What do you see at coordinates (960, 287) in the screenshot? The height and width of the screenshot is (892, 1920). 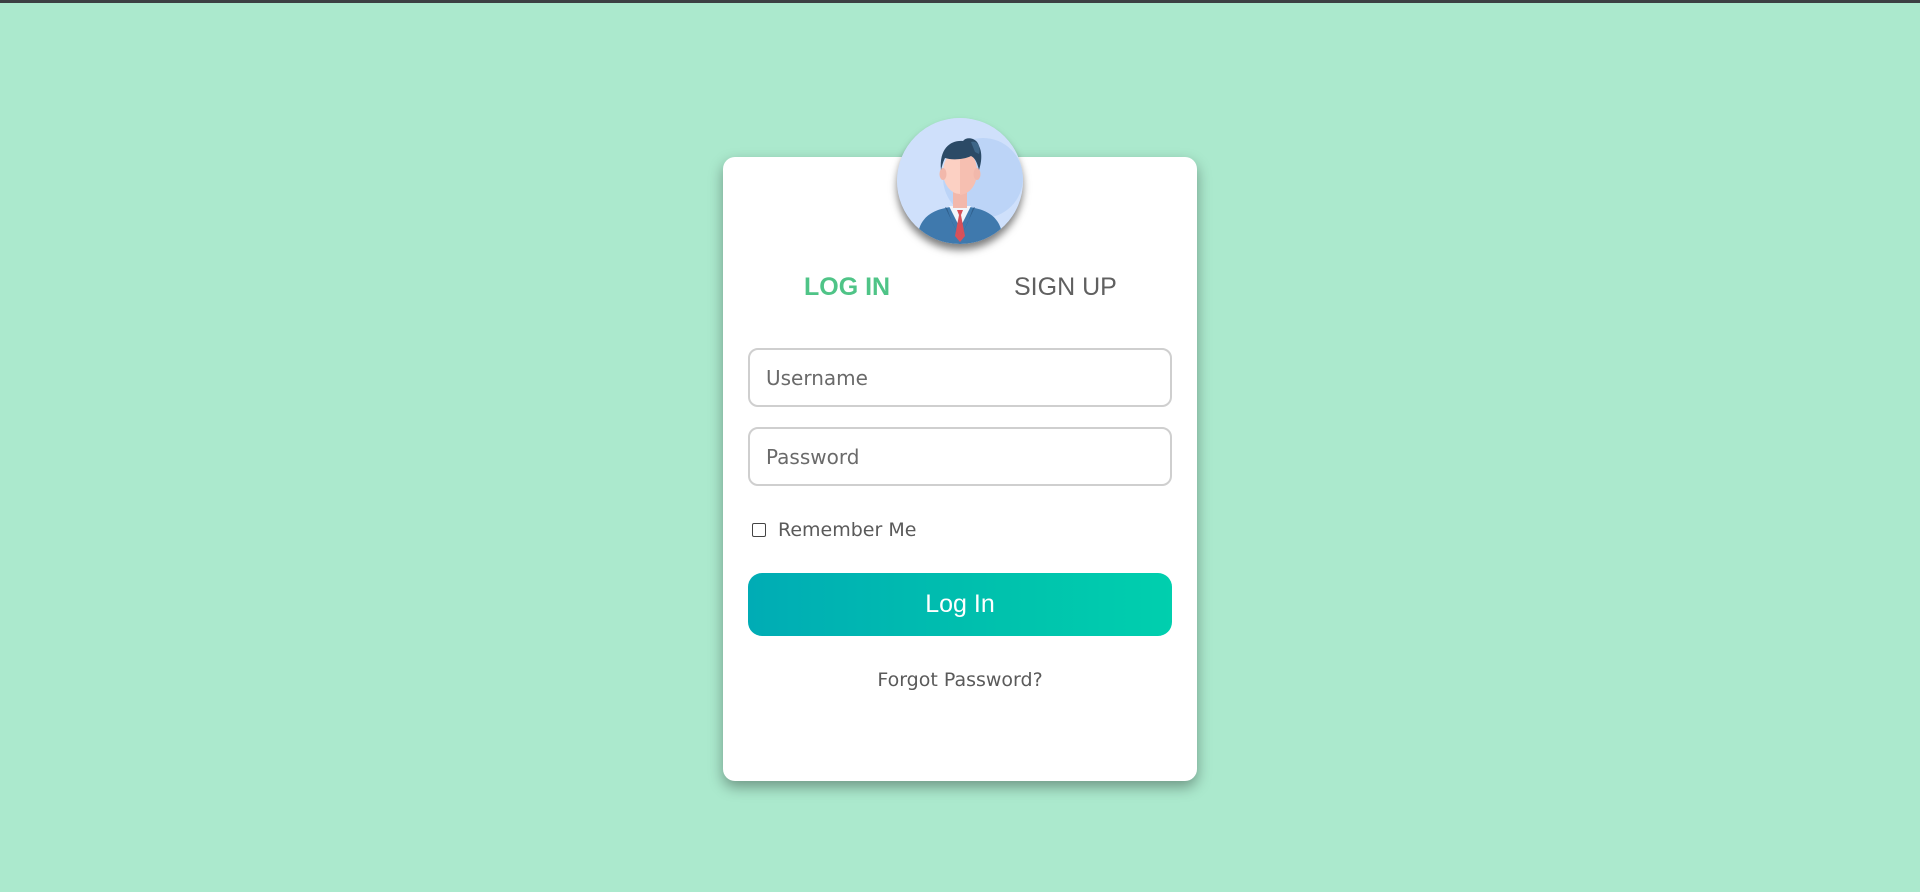 I see `auth-tabs: LOG IN SIGN UP` at bounding box center [960, 287].